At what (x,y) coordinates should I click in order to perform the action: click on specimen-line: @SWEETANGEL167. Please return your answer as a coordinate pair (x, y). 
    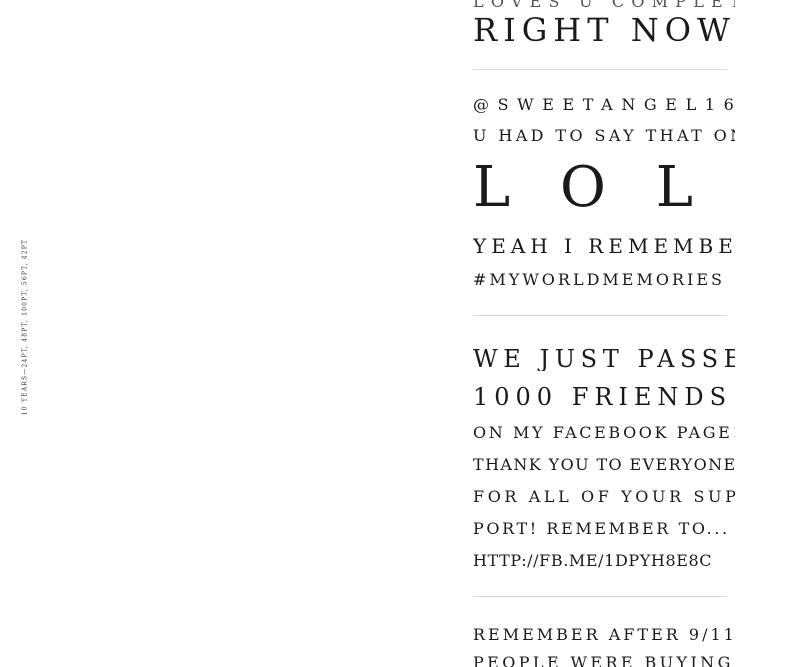
    Looking at the image, I should click on (604, 105).